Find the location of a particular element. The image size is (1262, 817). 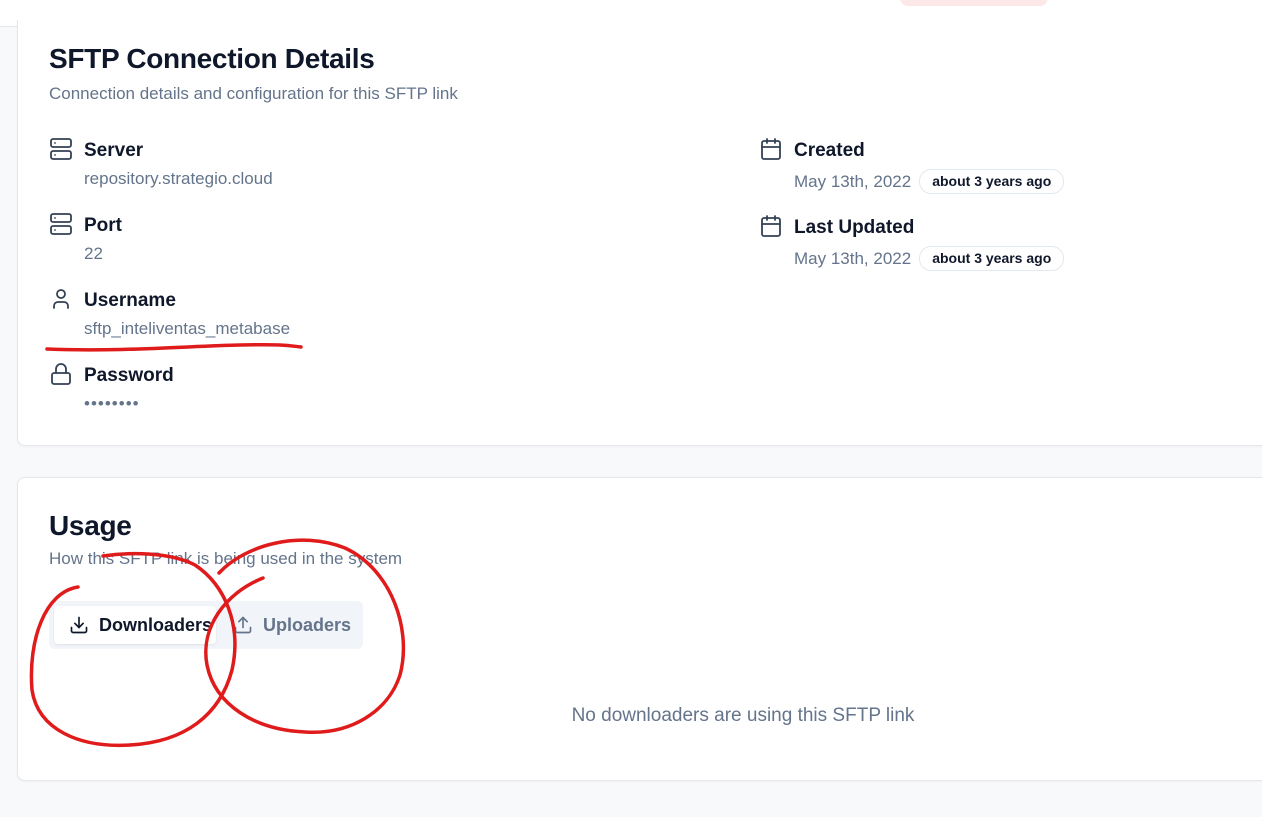

tab-uploaders: Uploaders is located at coordinates (288, 625).